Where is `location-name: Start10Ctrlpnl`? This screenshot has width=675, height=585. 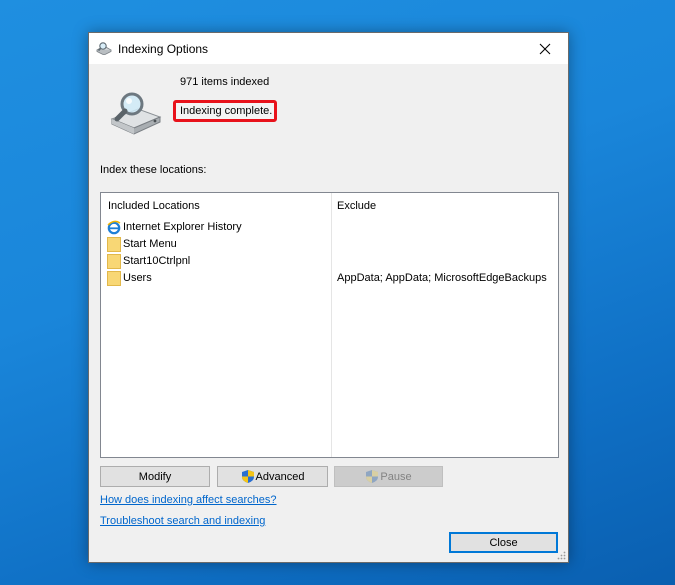 location-name: Start10Ctrlpnl is located at coordinates (157, 261).